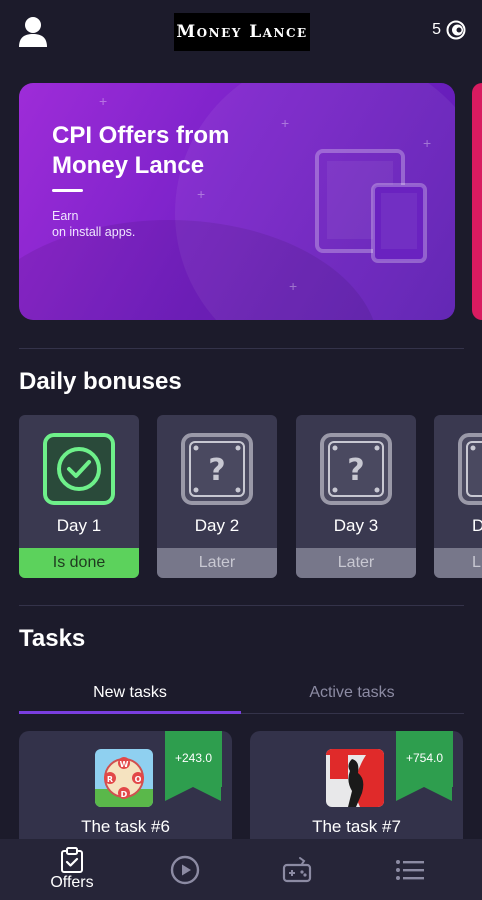 This screenshot has height=900, width=482. I want to click on coin-balance: 5, so click(449, 30).